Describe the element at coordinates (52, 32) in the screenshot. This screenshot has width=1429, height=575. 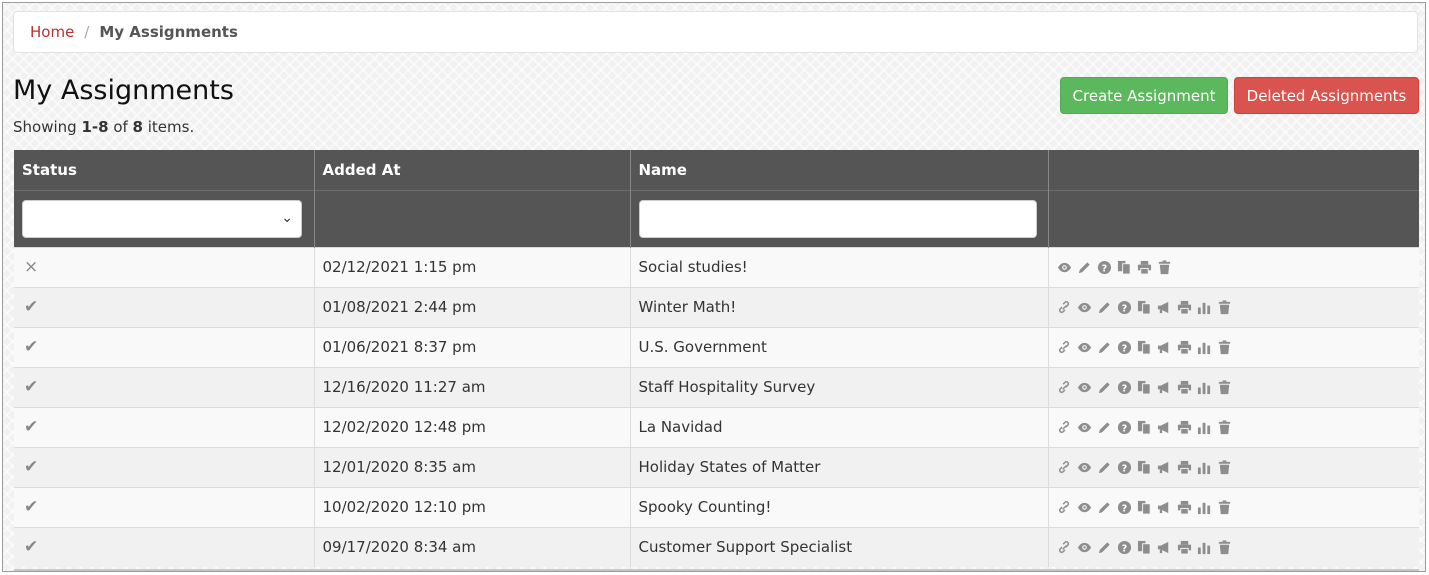
I see `breadcrumb-home-link: Home` at that location.